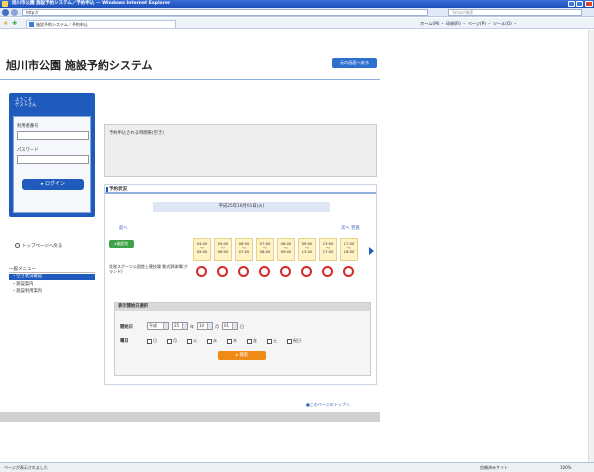  What do you see at coordinates (53, 184) in the screenshot?
I see `login-button: ▸ ログイン` at bounding box center [53, 184].